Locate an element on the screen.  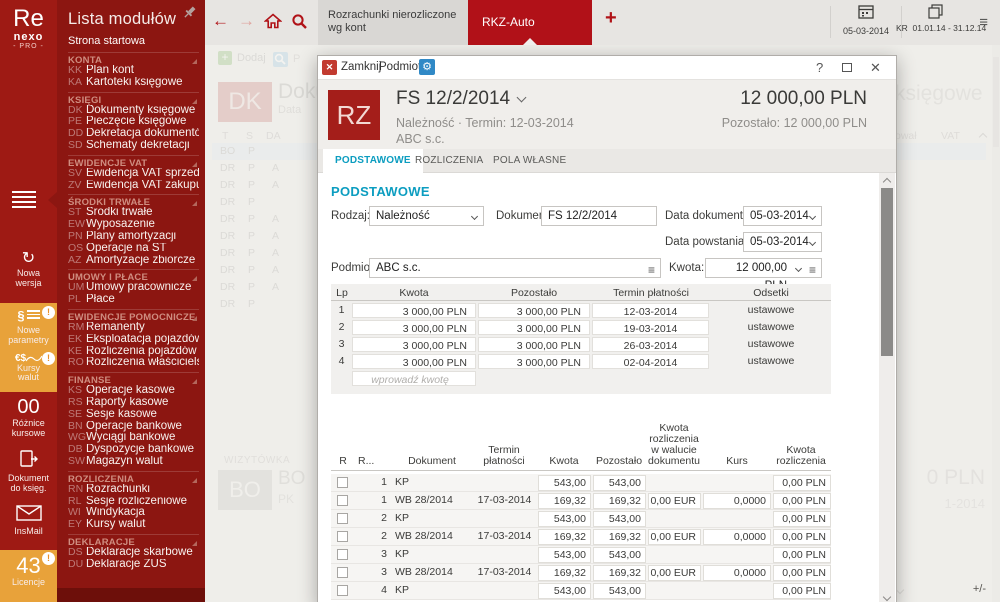
sidebar-item: PL Płace is located at coordinates (133, 300).